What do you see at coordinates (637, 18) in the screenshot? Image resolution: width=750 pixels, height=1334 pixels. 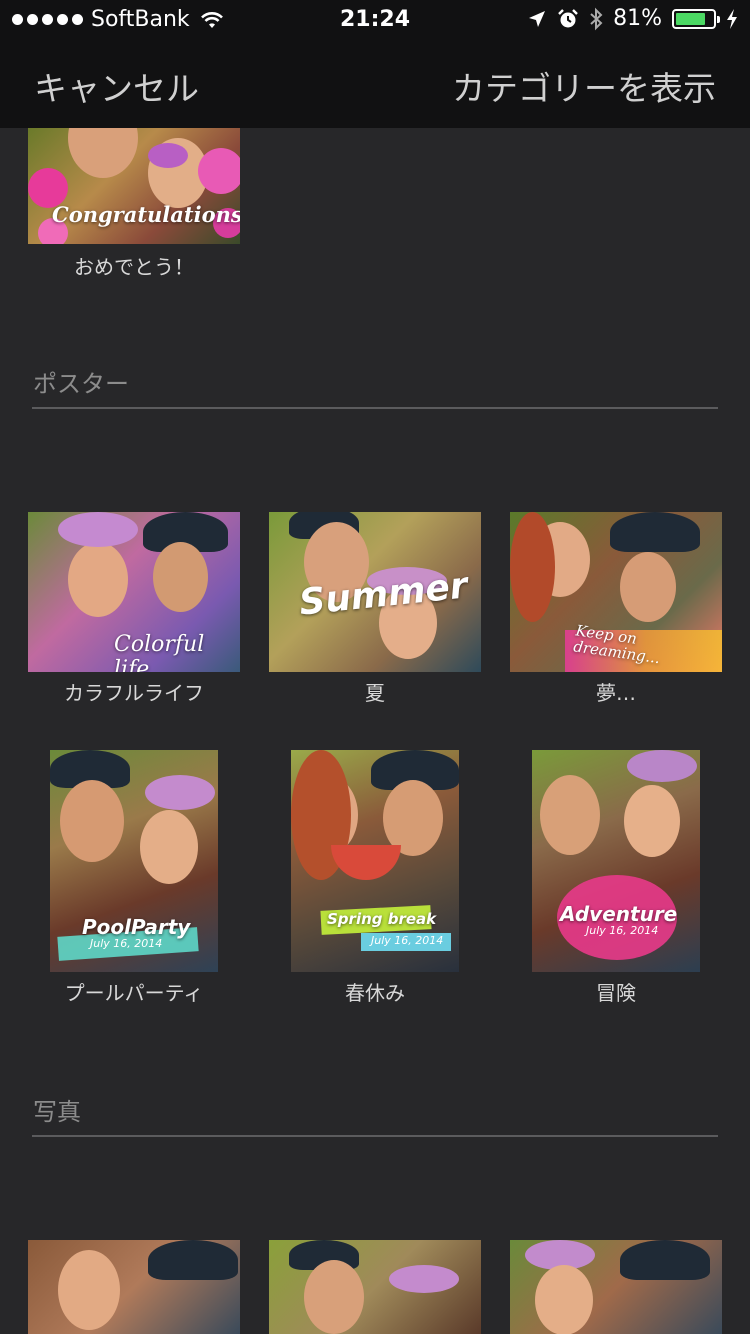 I see `battery-percentage: 81%` at bounding box center [637, 18].